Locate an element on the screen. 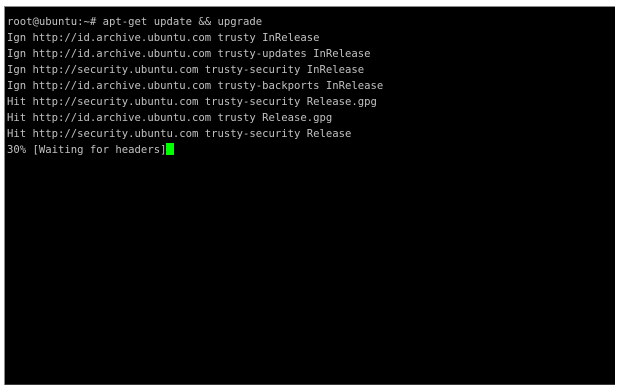 This screenshot has width=622, height=389. text-cursor is located at coordinates (170, 149).